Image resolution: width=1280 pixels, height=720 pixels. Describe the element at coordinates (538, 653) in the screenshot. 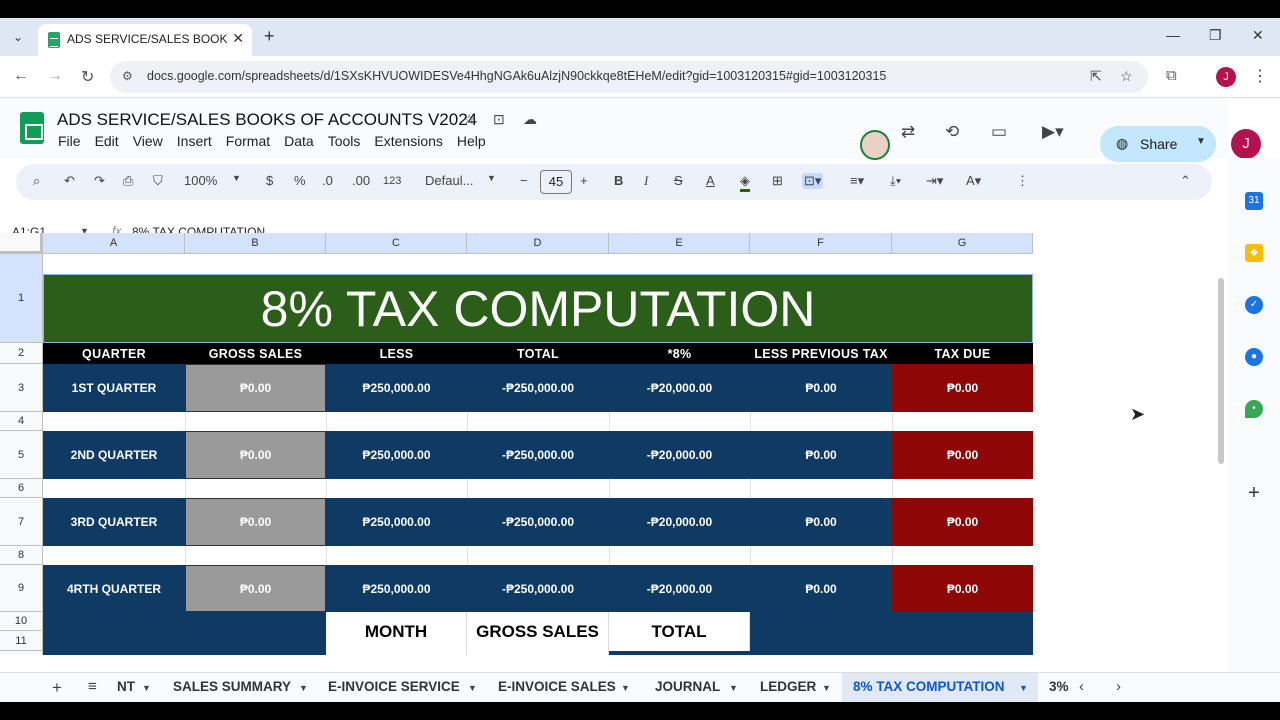

I see `month-gross-cell` at that location.